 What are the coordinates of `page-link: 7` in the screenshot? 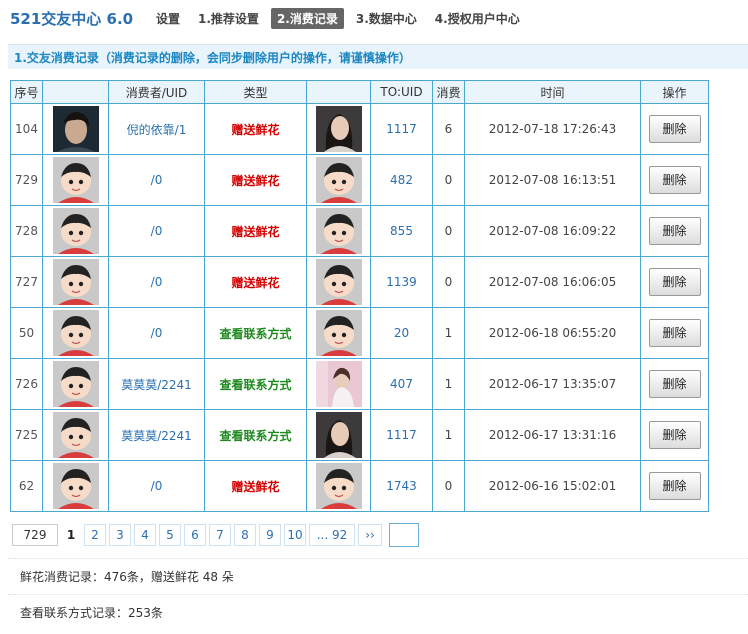 It's located at (220, 535).